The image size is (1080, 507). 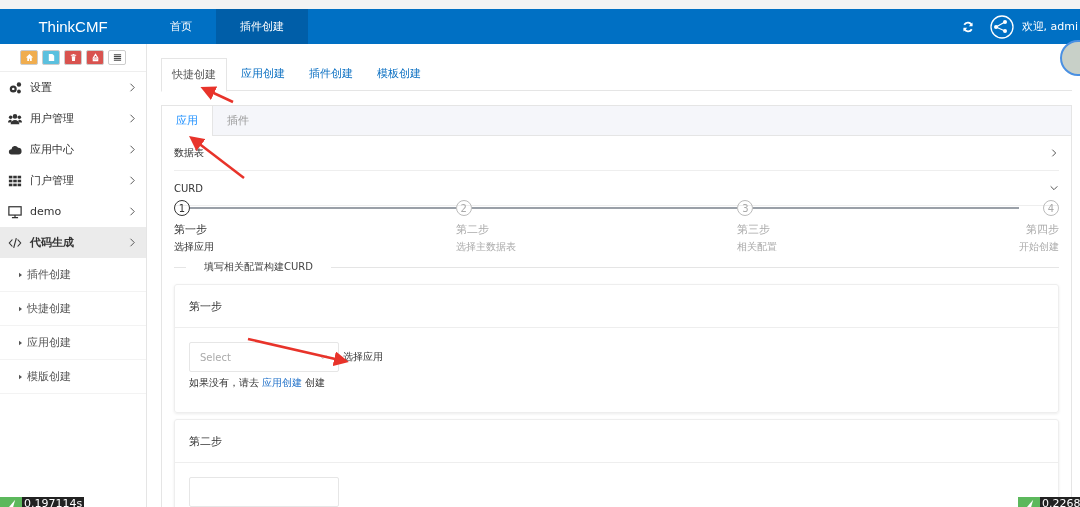 What do you see at coordinates (73, 149) in the screenshot?
I see `sidebar-item: 应用中心` at bounding box center [73, 149].